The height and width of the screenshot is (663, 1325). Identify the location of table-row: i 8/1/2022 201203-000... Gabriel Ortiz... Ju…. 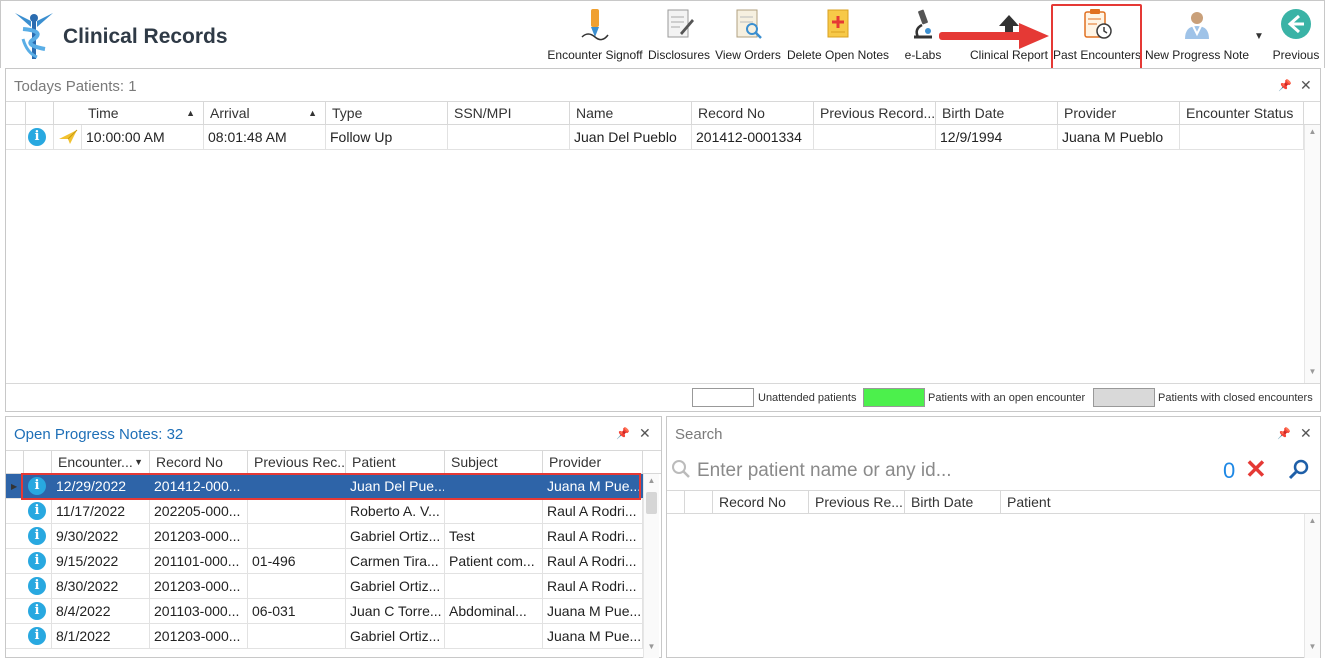
(324, 636).